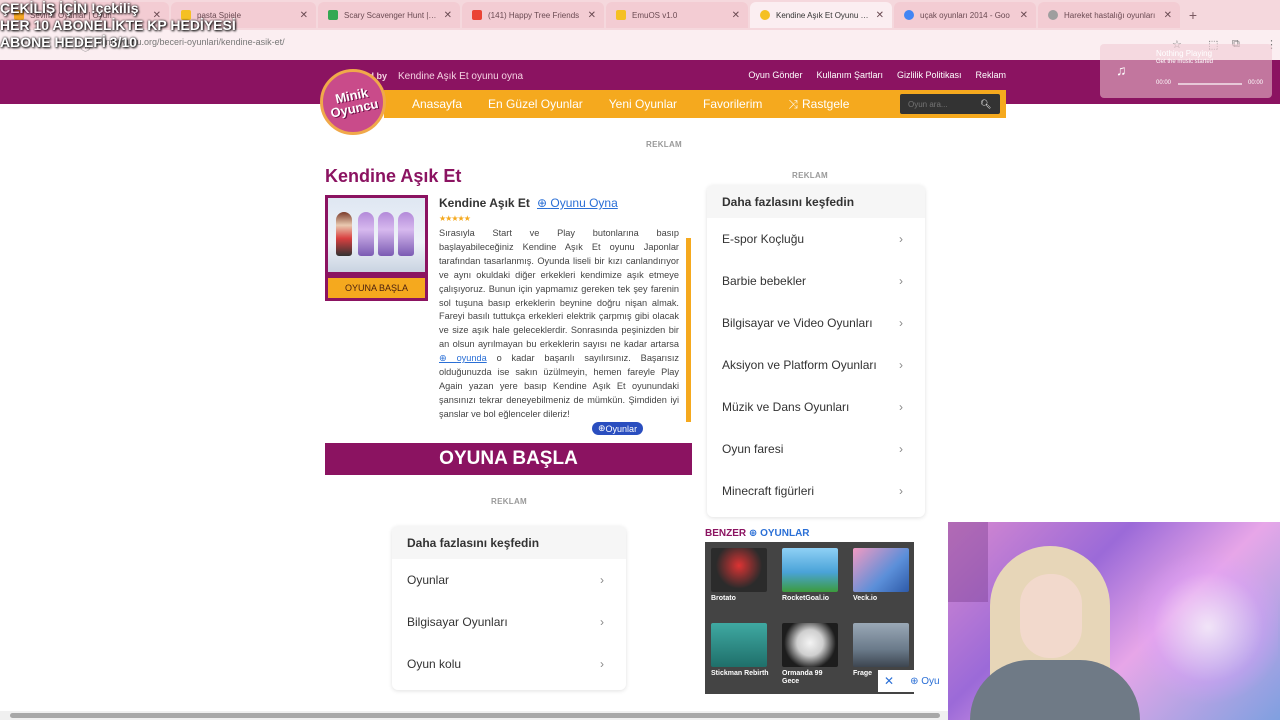  Describe the element at coordinates (455, 218) in the screenshot. I see `rating-stars: ★★★★★` at that location.